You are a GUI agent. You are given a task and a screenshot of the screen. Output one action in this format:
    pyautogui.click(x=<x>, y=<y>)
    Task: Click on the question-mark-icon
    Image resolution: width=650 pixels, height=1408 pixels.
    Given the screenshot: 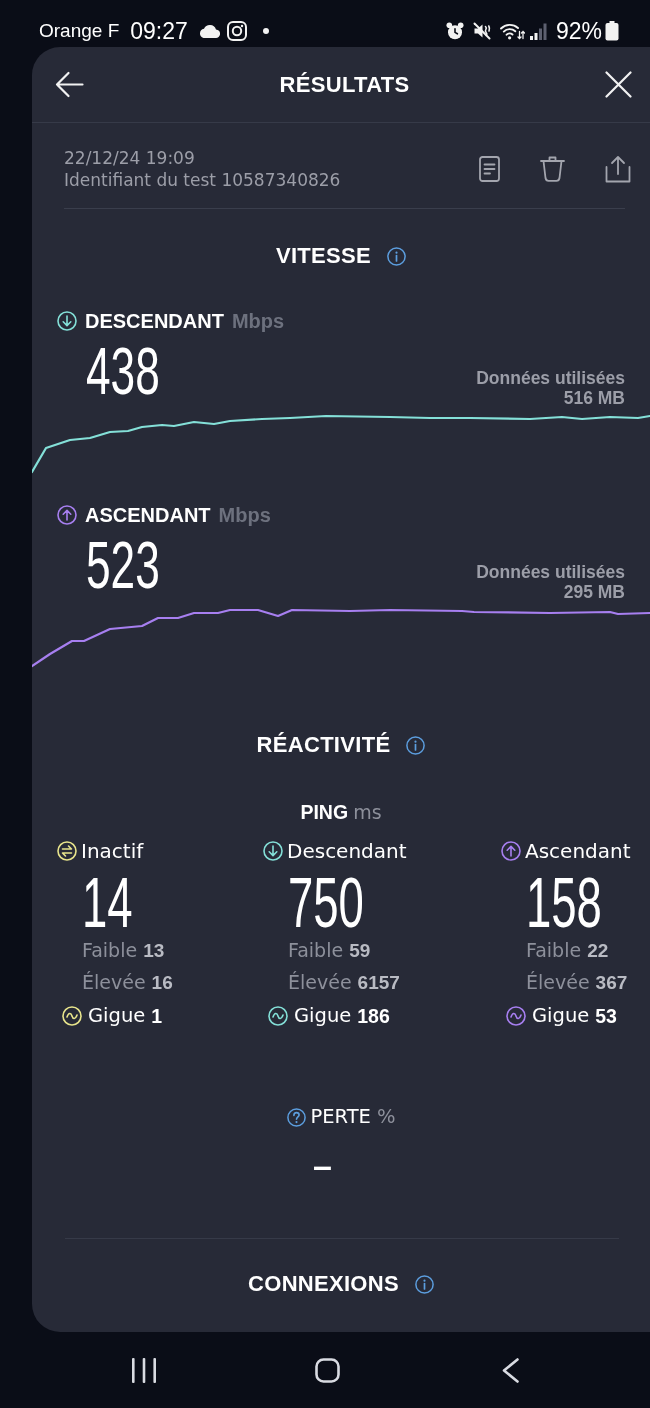 What is the action you would take?
    pyautogui.click(x=296, y=1117)
    